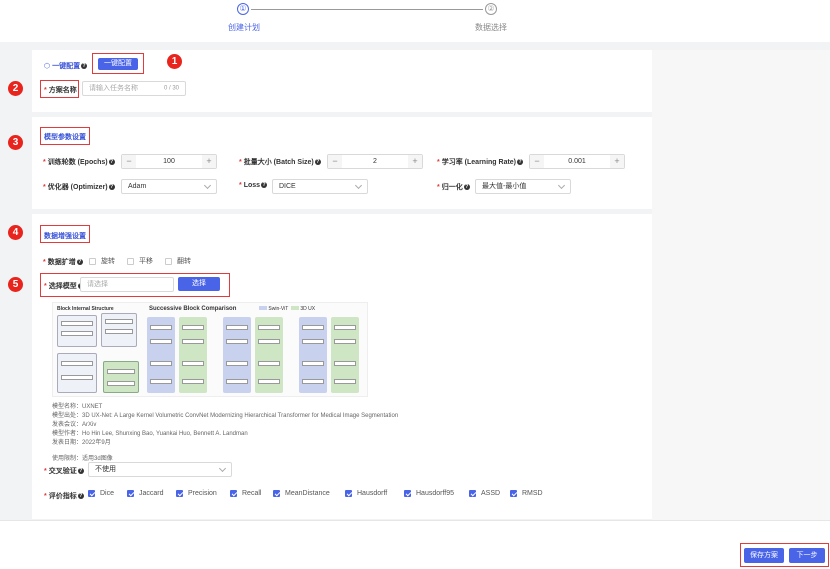 The image size is (830, 569). What do you see at coordinates (66, 66) in the screenshot?
I see `one-click-label: ⬡ 一键配置?` at bounding box center [66, 66].